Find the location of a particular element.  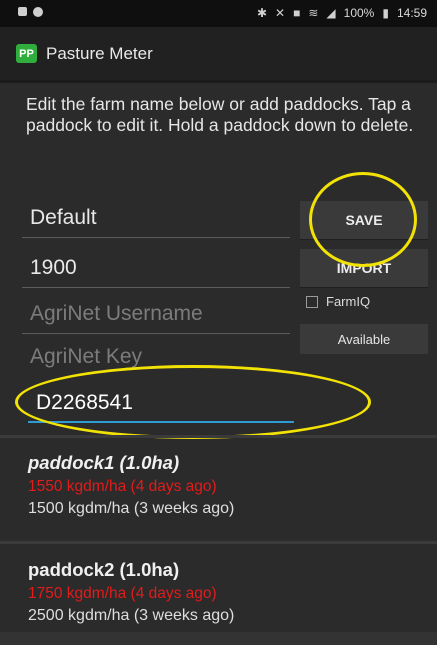

farmiq-label: FarmIQ is located at coordinates (348, 301).